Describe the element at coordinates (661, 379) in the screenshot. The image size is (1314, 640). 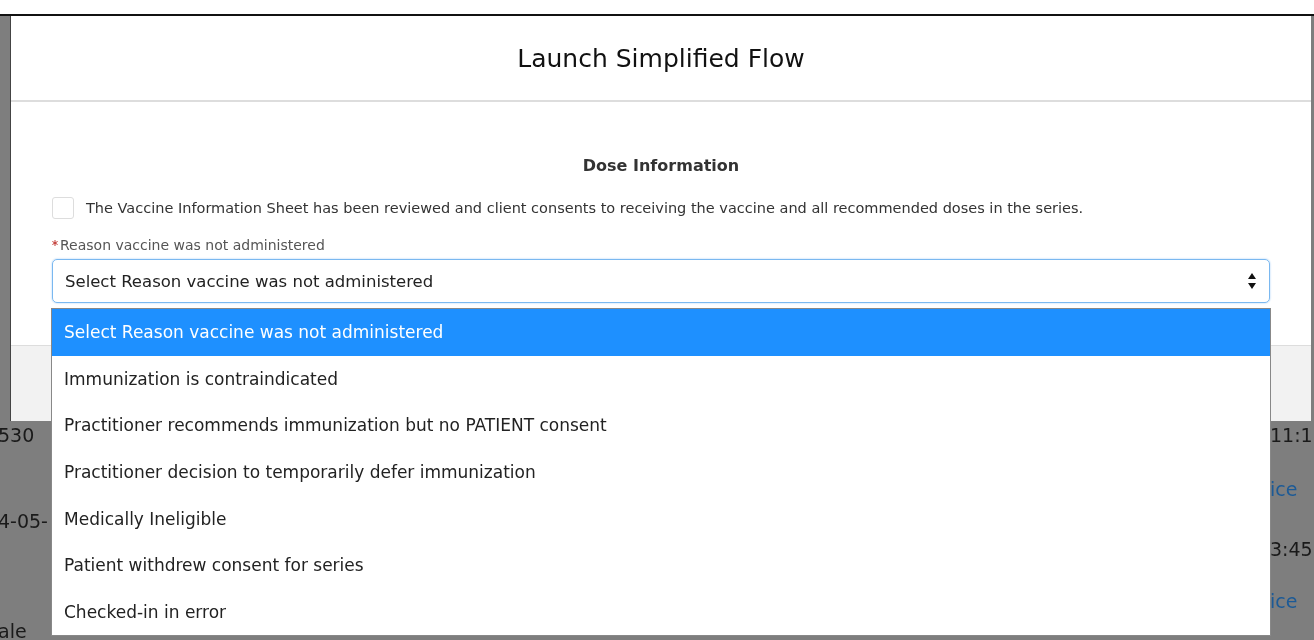
I see `dropdown-option: Immunization is contraindicated` at that location.